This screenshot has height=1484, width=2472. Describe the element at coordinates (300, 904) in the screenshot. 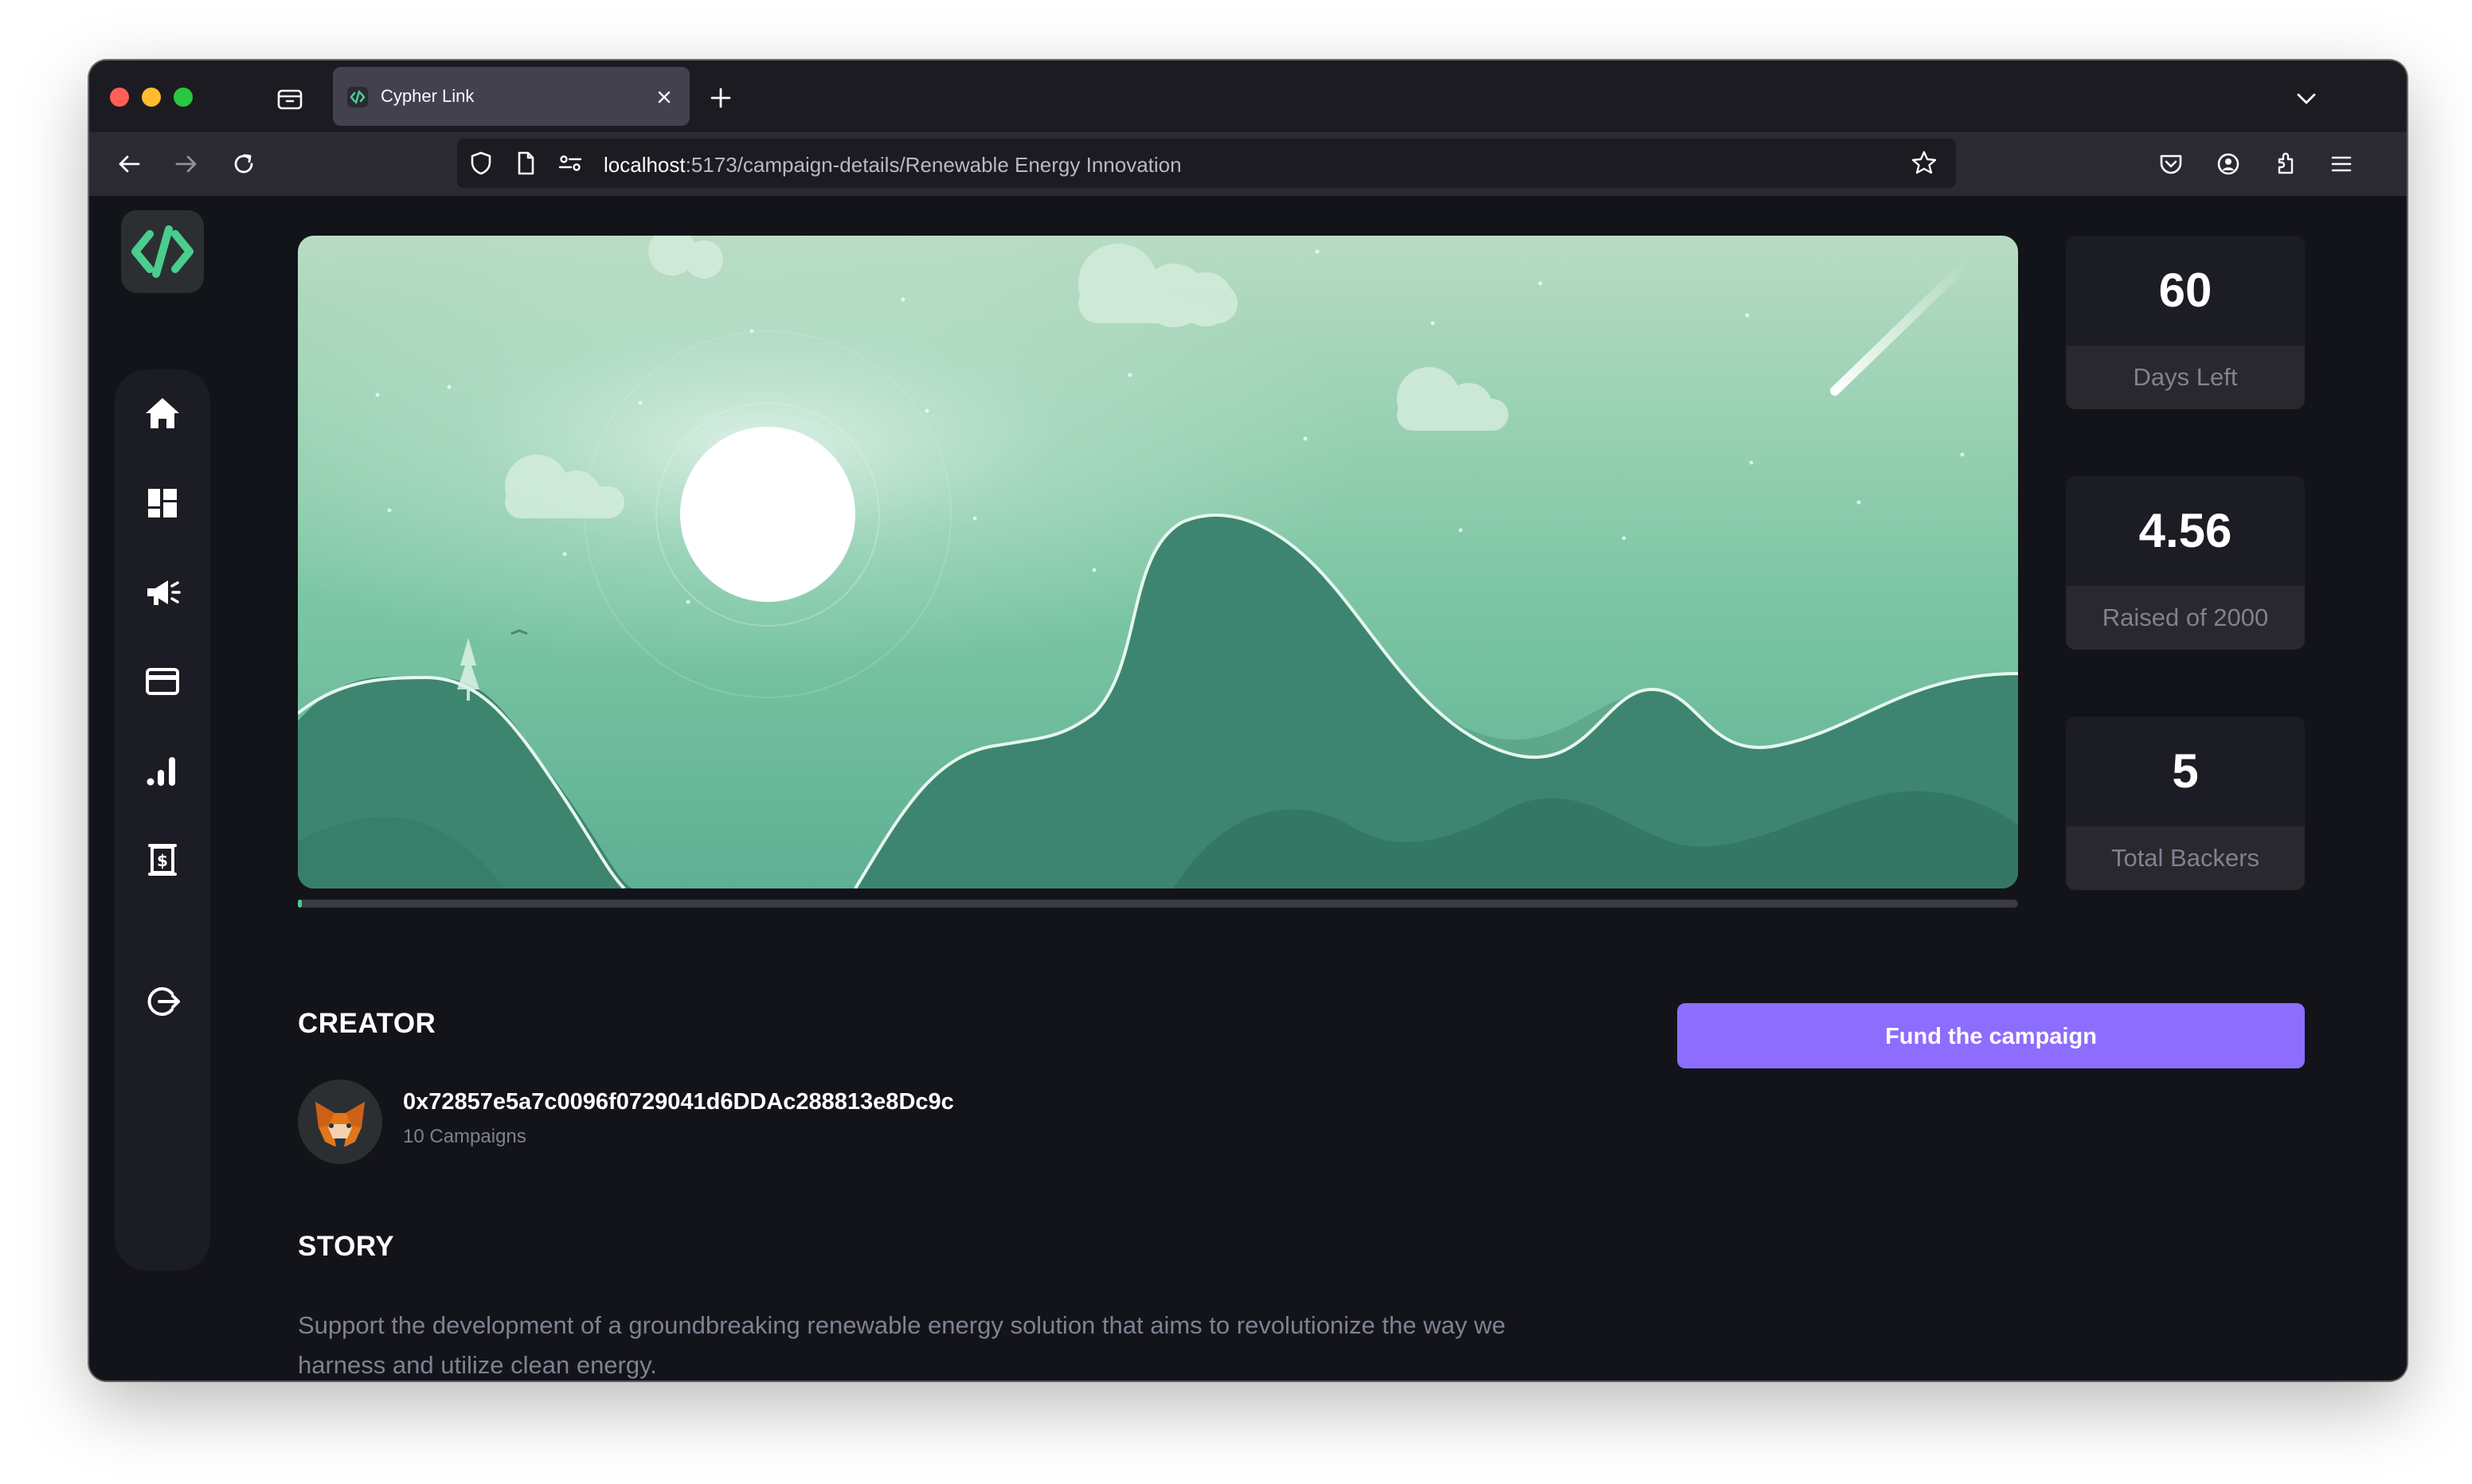

I see `funding-progress-fill` at that location.